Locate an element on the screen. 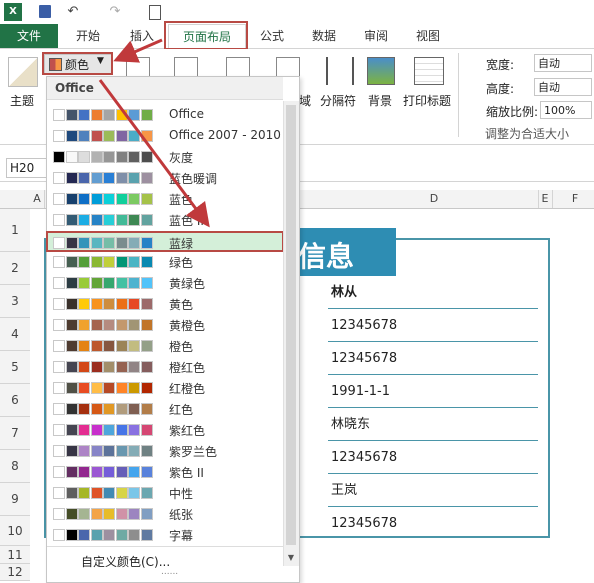 The image size is (594, 583). table-cell: 林从 is located at coordinates (433, 292).